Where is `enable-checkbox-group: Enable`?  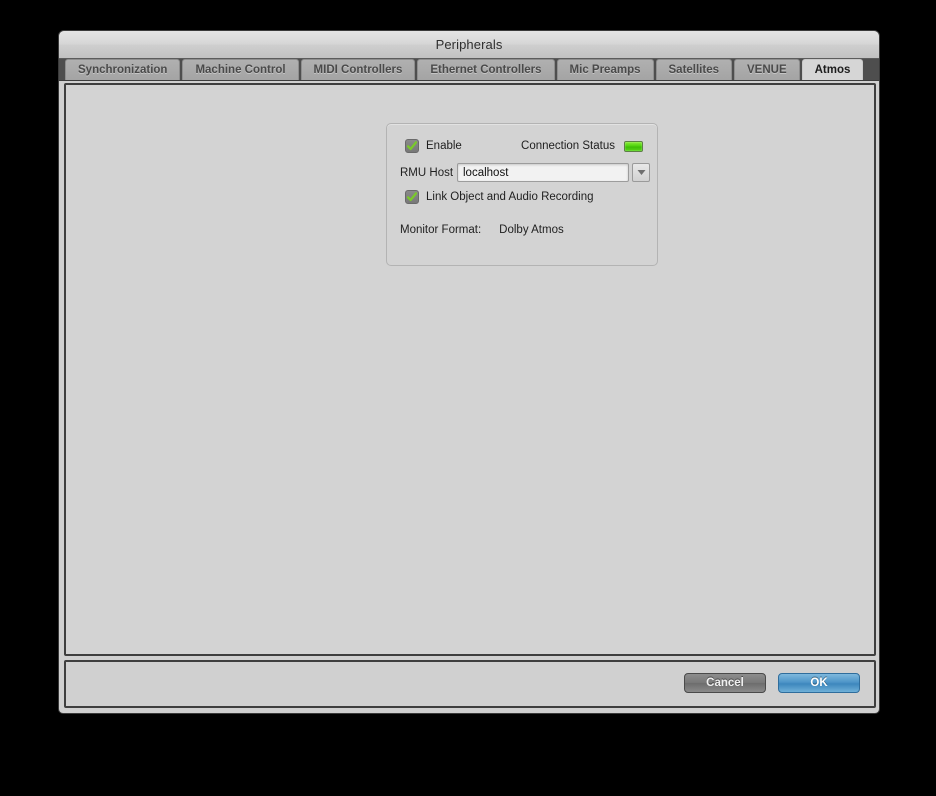
enable-checkbox-group: Enable is located at coordinates (433, 146).